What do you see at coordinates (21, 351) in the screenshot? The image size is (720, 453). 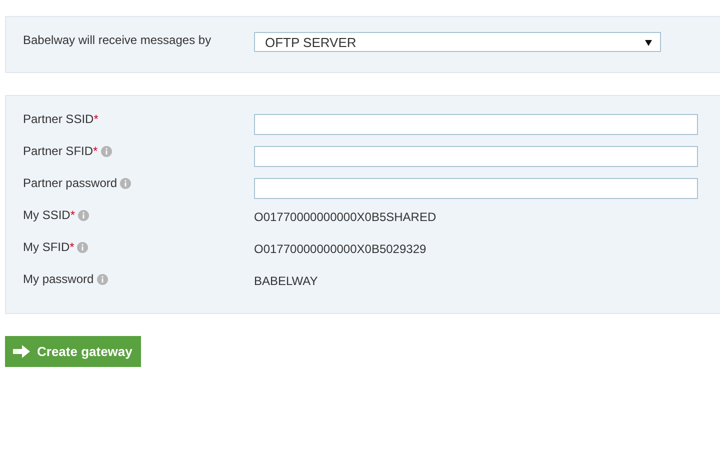 I see `arrow-icon` at bounding box center [21, 351].